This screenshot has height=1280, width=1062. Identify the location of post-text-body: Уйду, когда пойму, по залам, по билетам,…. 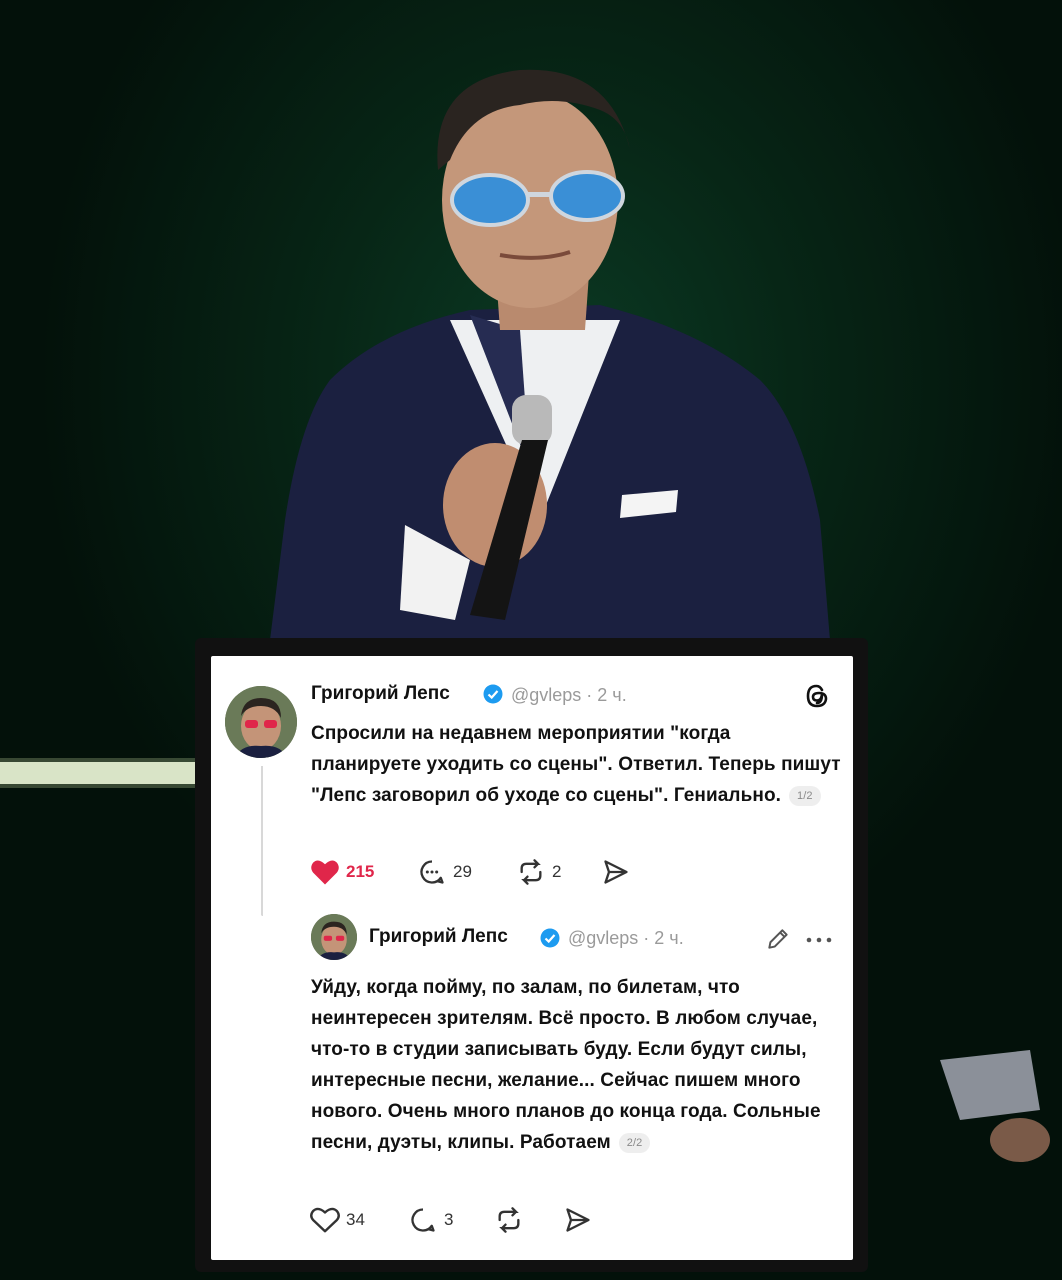
(566, 1065).